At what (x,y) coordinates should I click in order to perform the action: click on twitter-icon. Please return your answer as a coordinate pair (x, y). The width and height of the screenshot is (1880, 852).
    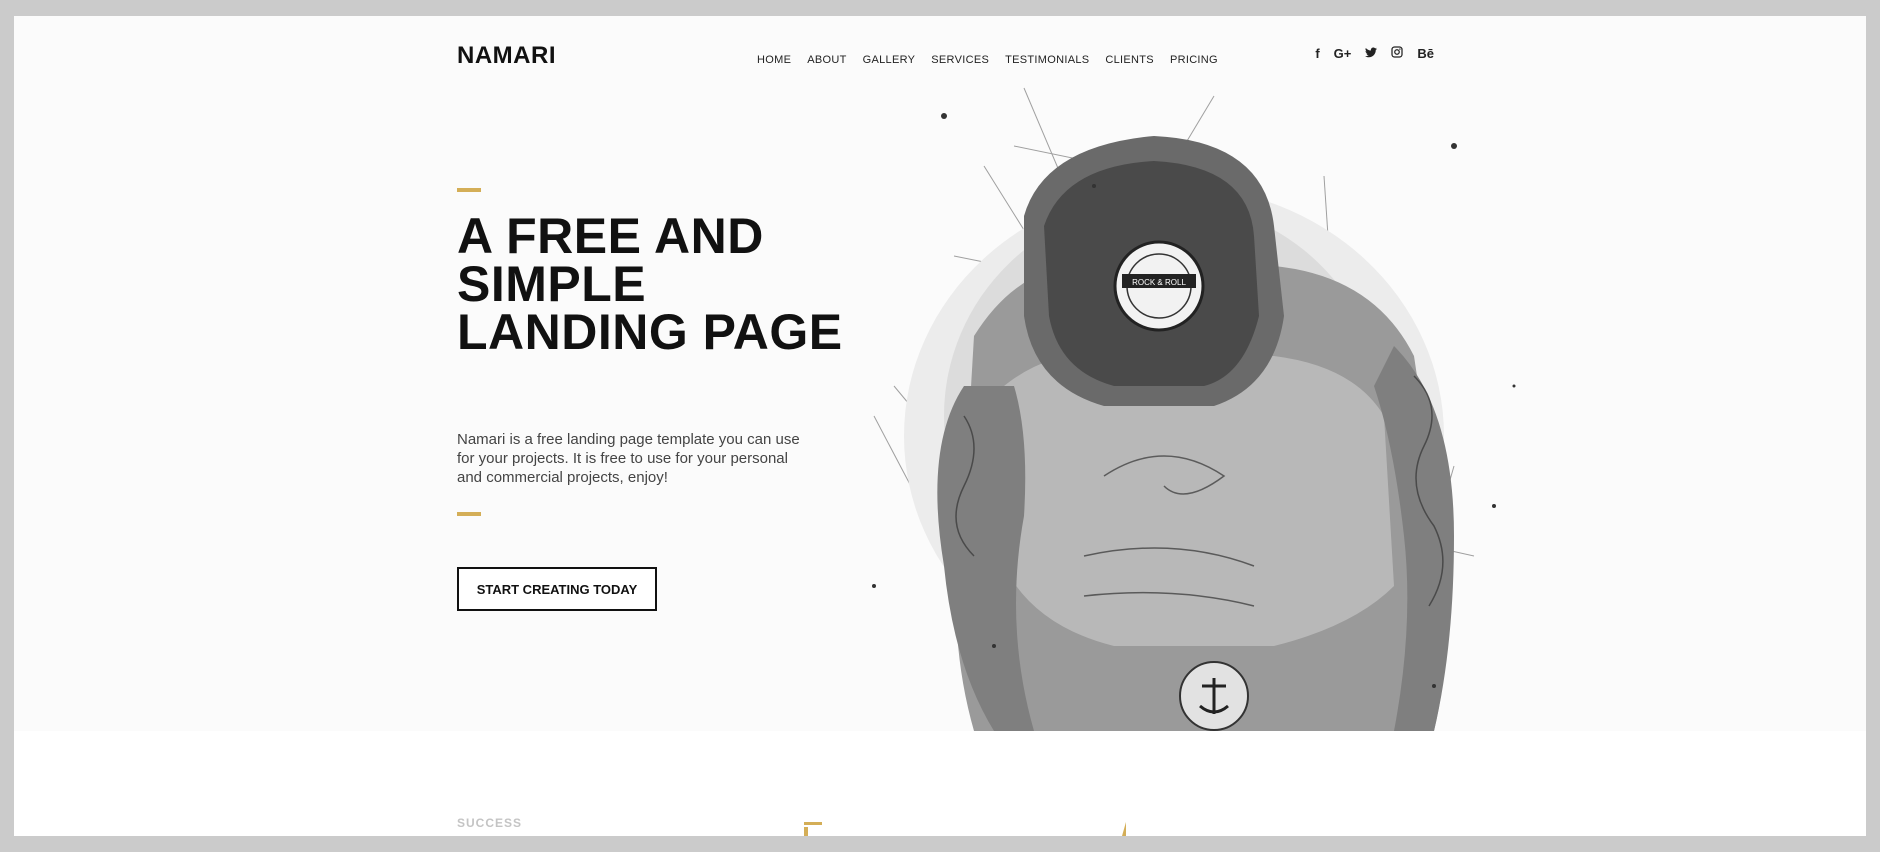
    Looking at the image, I should click on (1371, 53).